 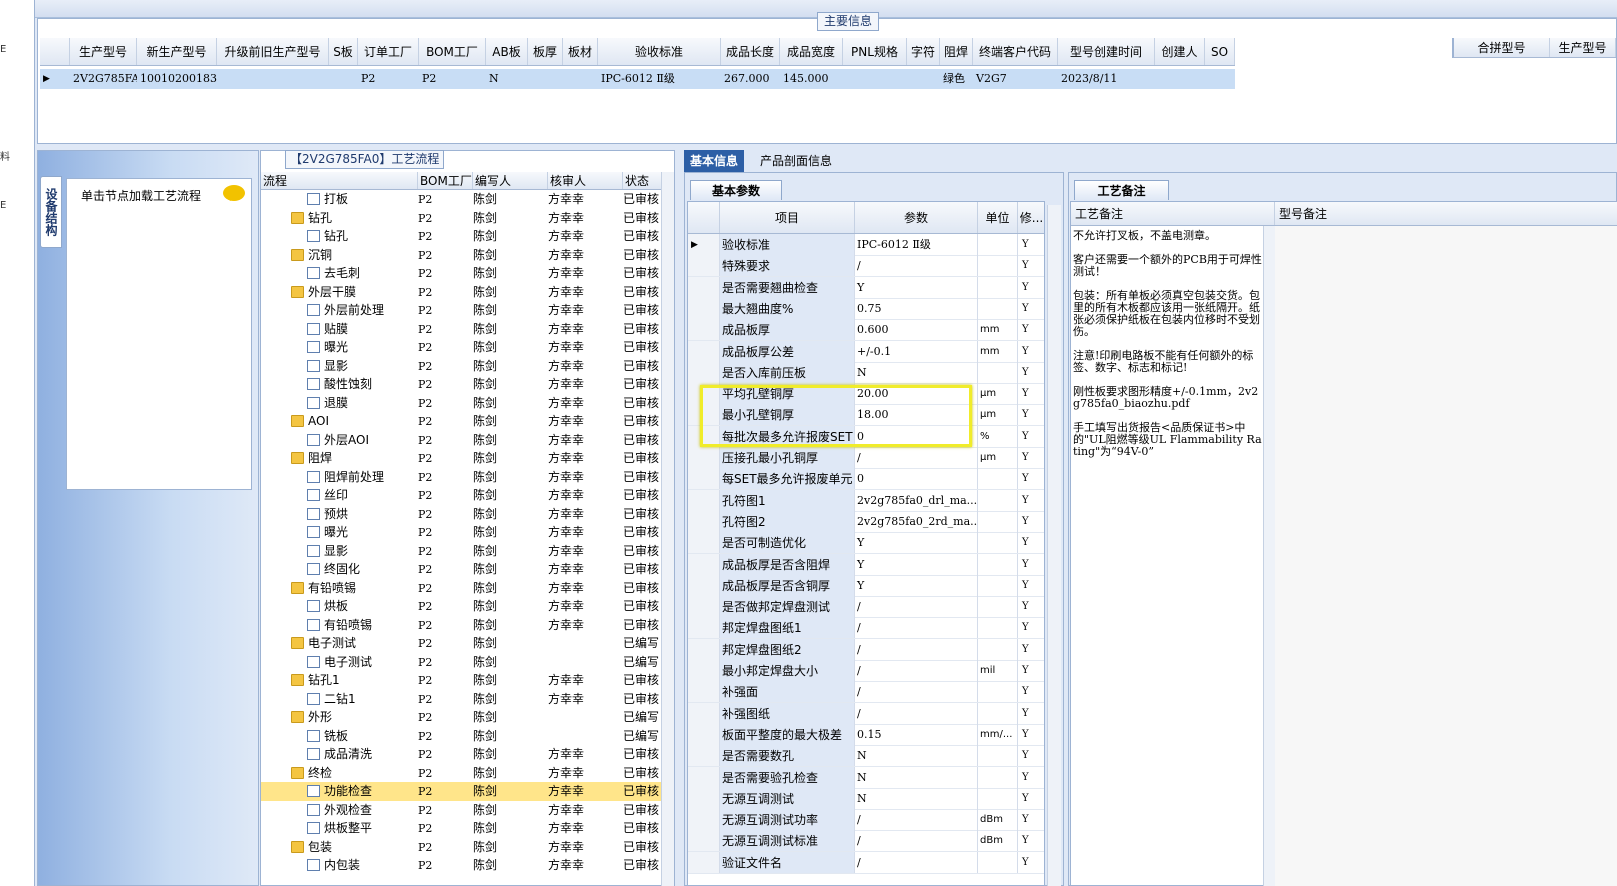 What do you see at coordinates (916, 217) in the screenshot?
I see `column-header: 参数` at bounding box center [916, 217].